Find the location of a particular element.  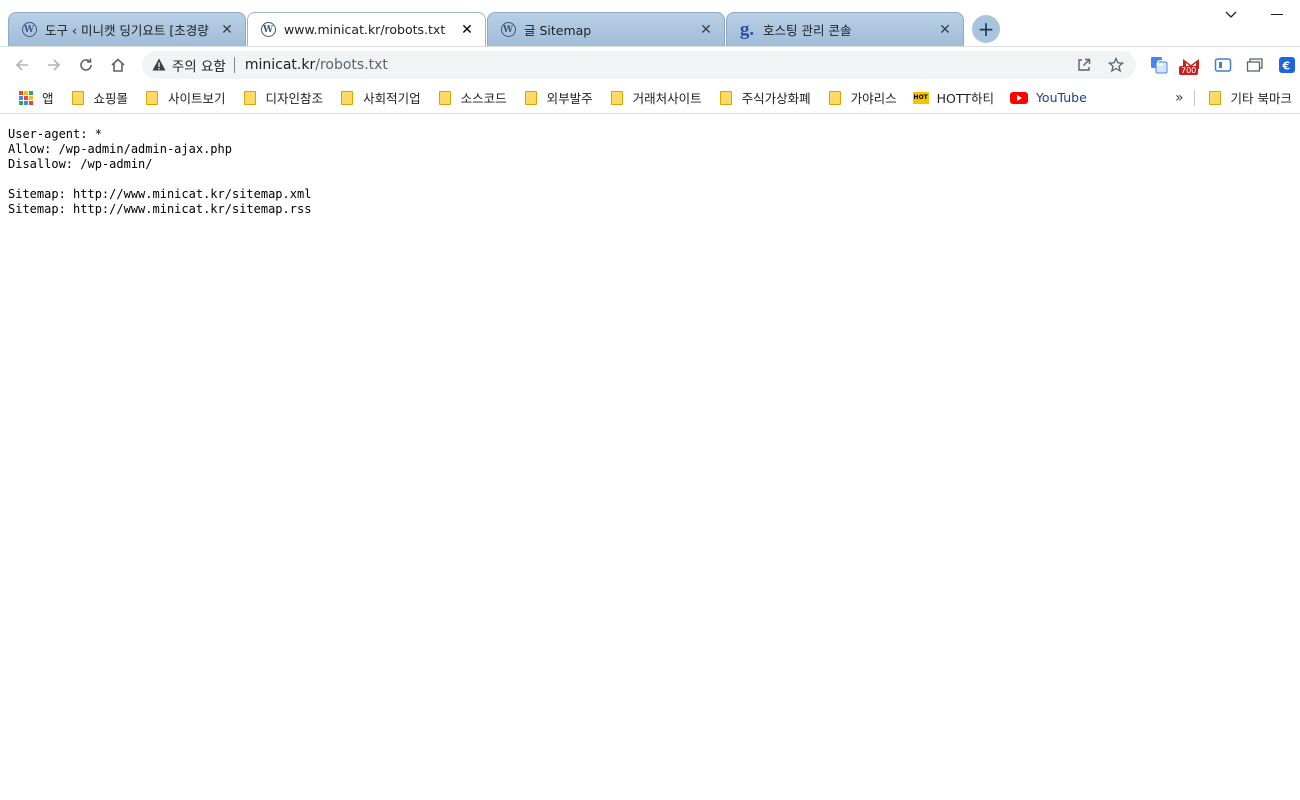

bookmark-label: 앱 is located at coordinates (48, 98).